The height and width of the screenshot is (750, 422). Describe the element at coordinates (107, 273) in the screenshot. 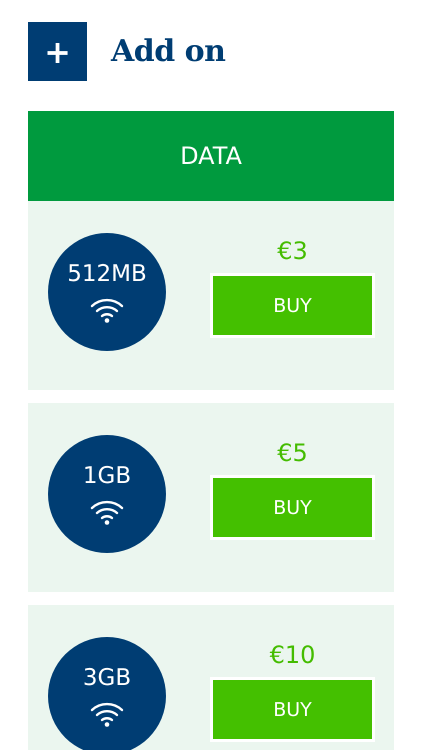

I see `data-amount: 512MB` at that location.